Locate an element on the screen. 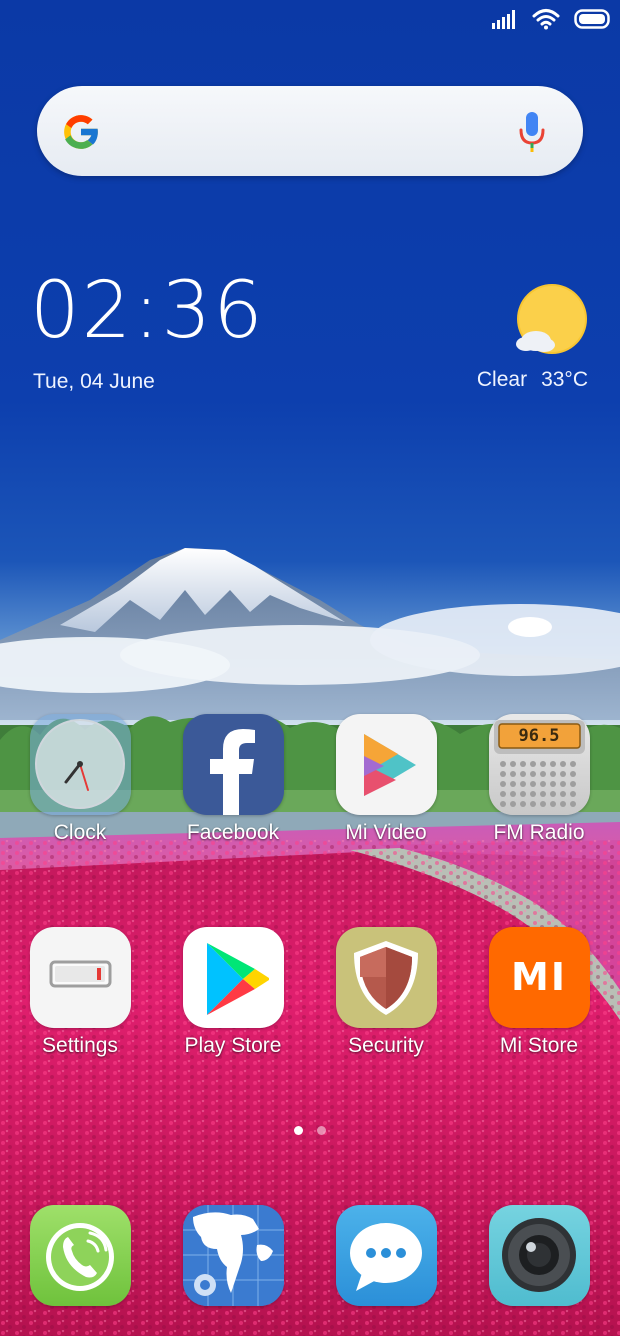 The width and height of the screenshot is (620, 1336). wifi-icon is located at coordinates (546, 21).